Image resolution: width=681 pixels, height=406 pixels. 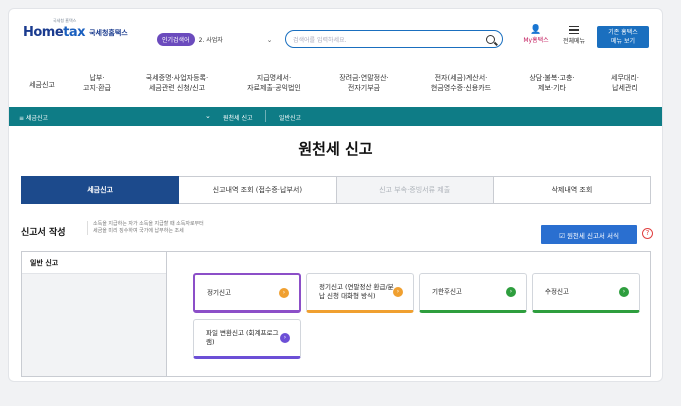 I want to click on panel-sidebar-title: 일반 신고, so click(x=94, y=263).